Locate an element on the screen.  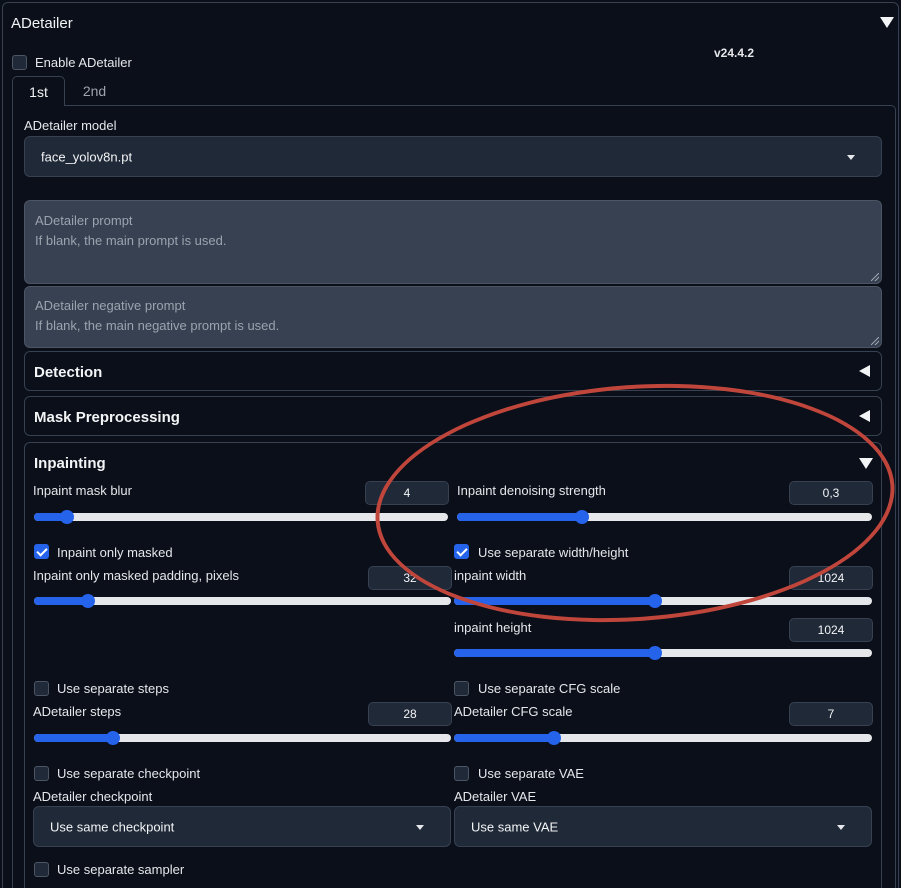
vae-dropdown: Use same VAE is located at coordinates (663, 826).